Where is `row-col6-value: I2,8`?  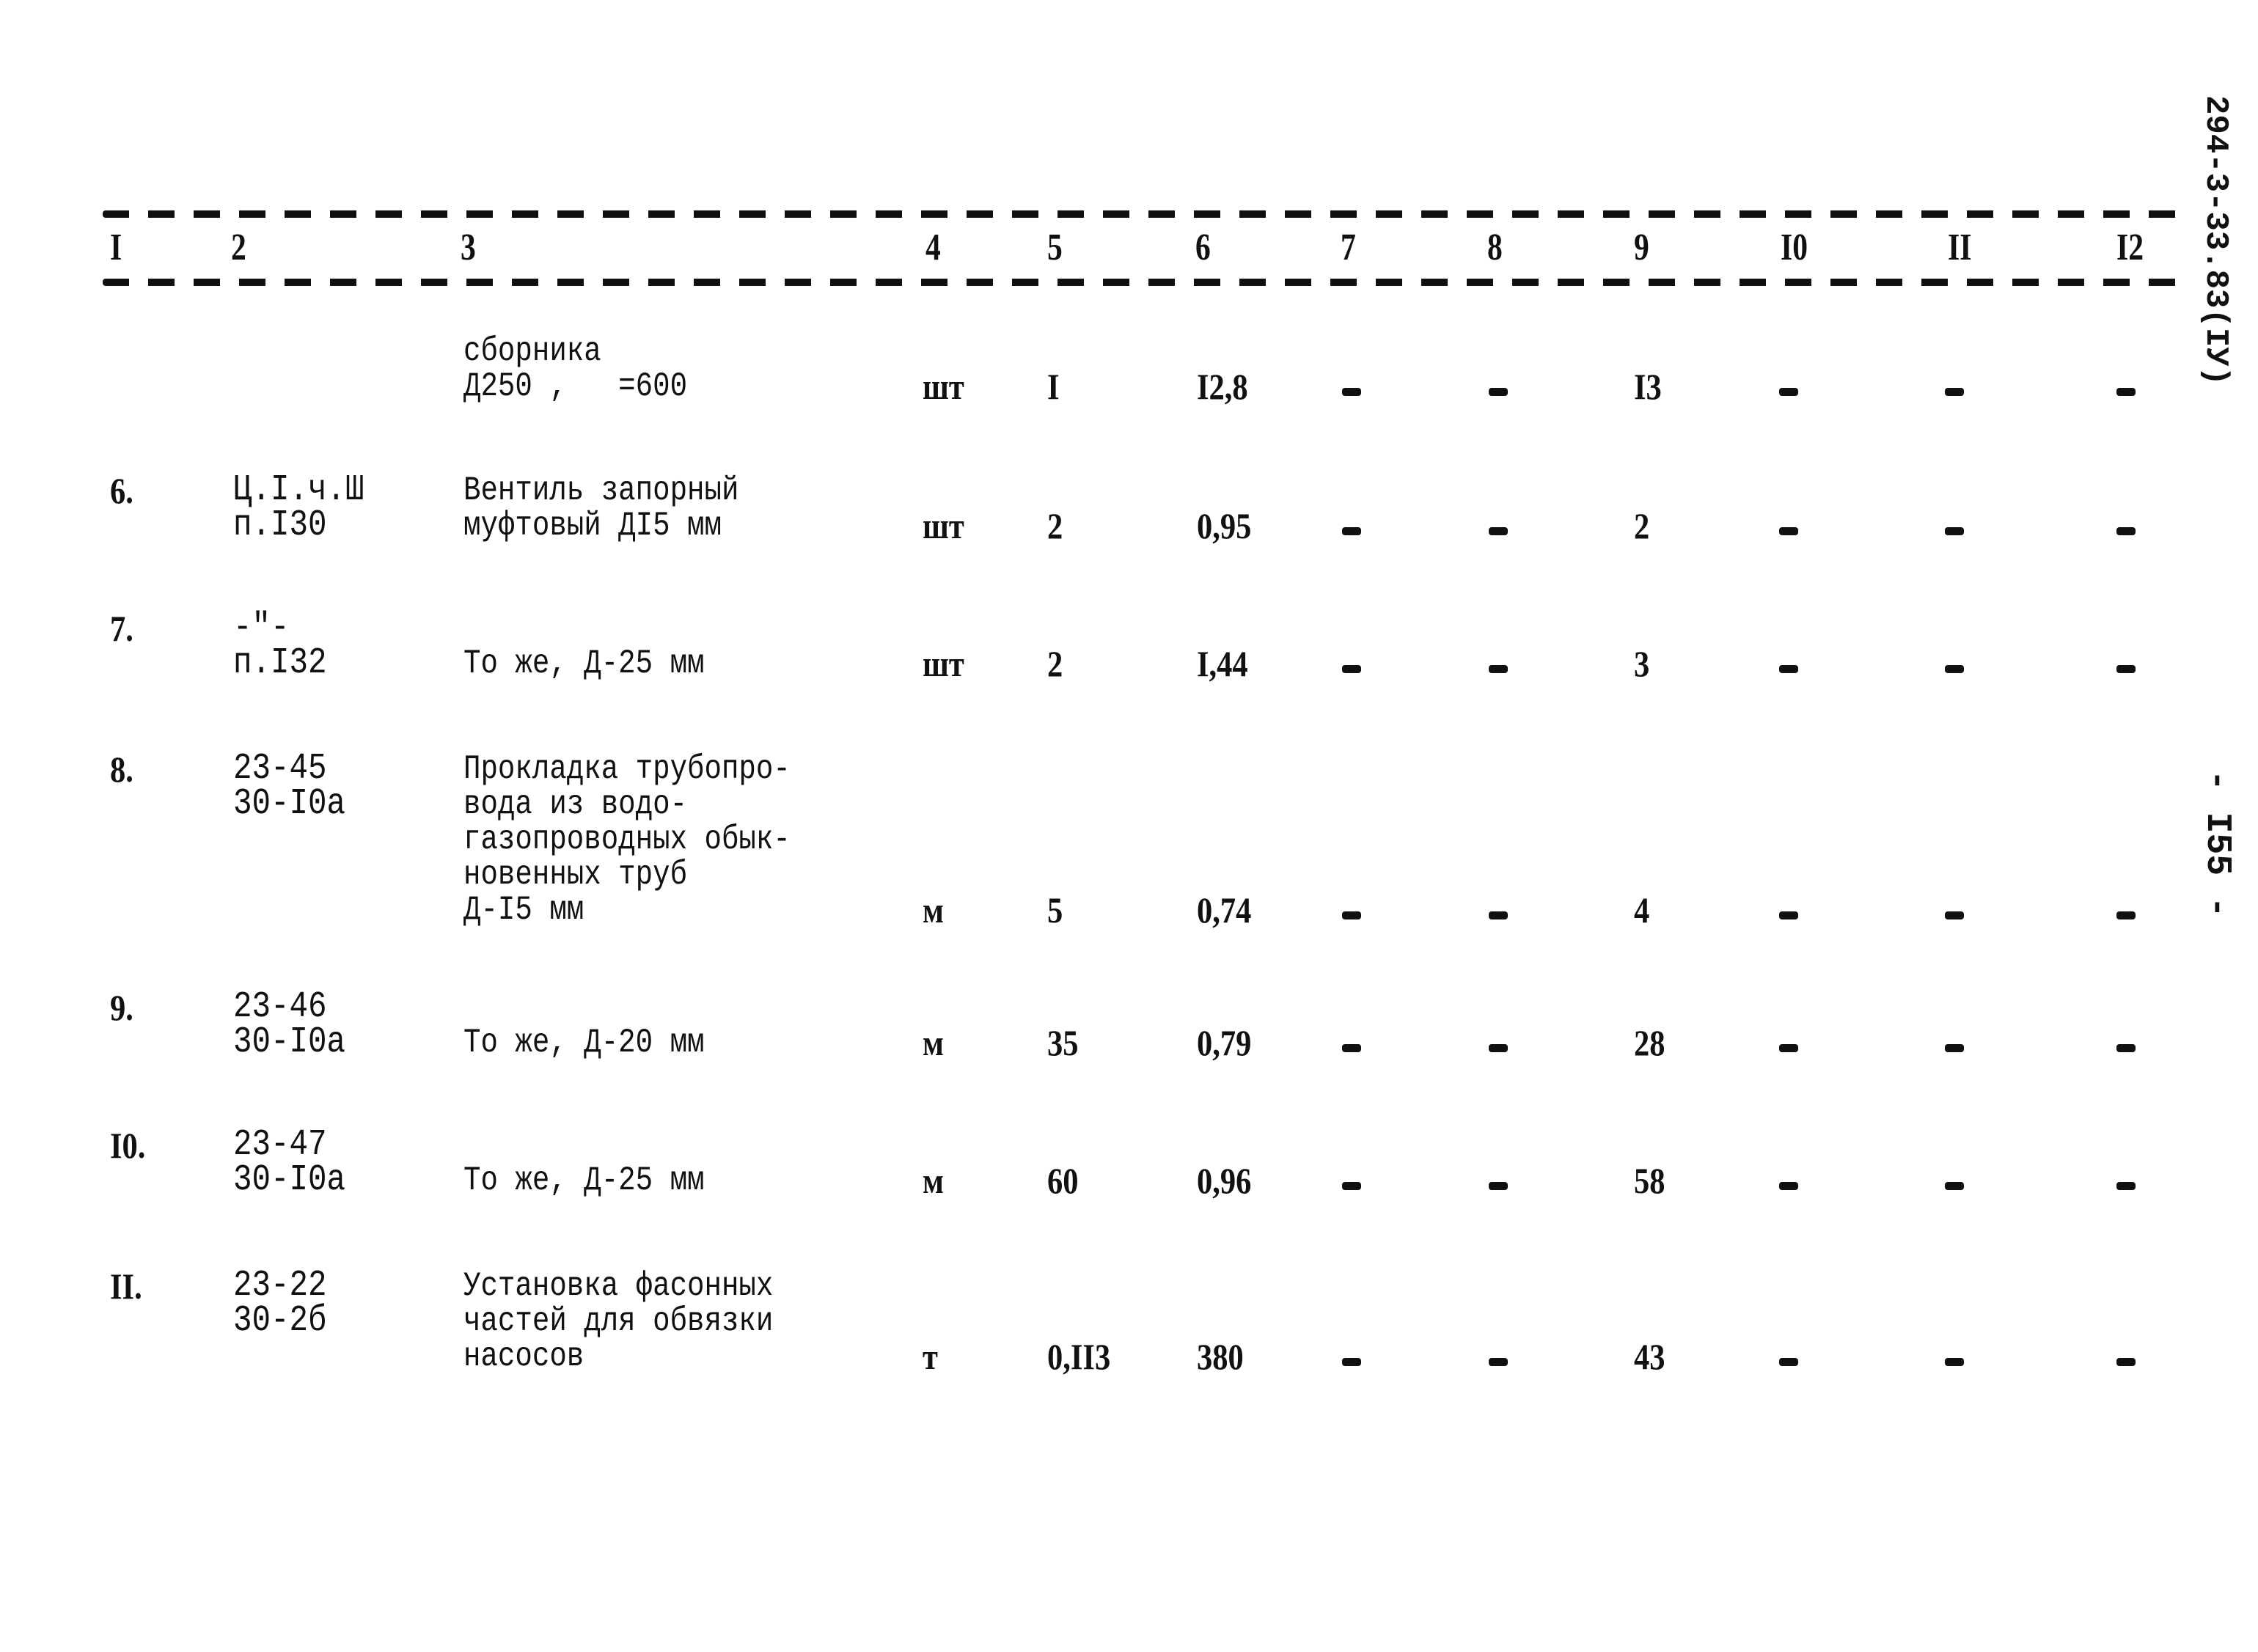 row-col6-value: I2,8 is located at coordinates (1222, 386).